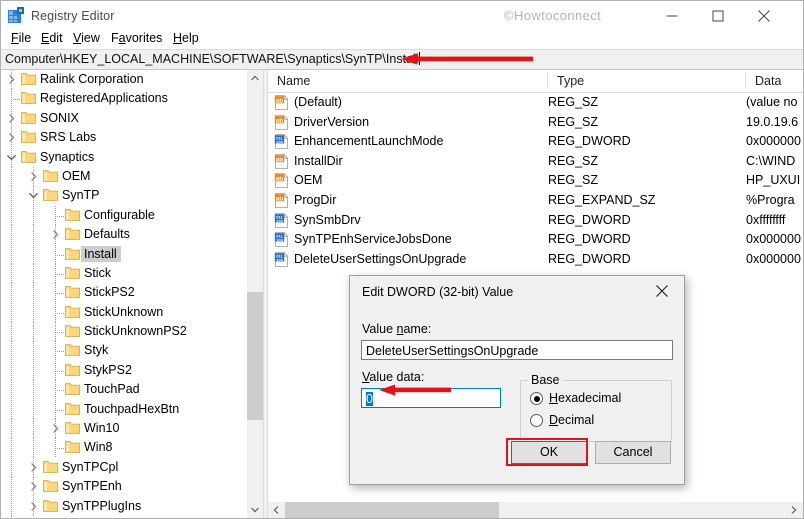  What do you see at coordinates (73, 16) in the screenshot?
I see `window-title: Registry Editor` at bounding box center [73, 16].